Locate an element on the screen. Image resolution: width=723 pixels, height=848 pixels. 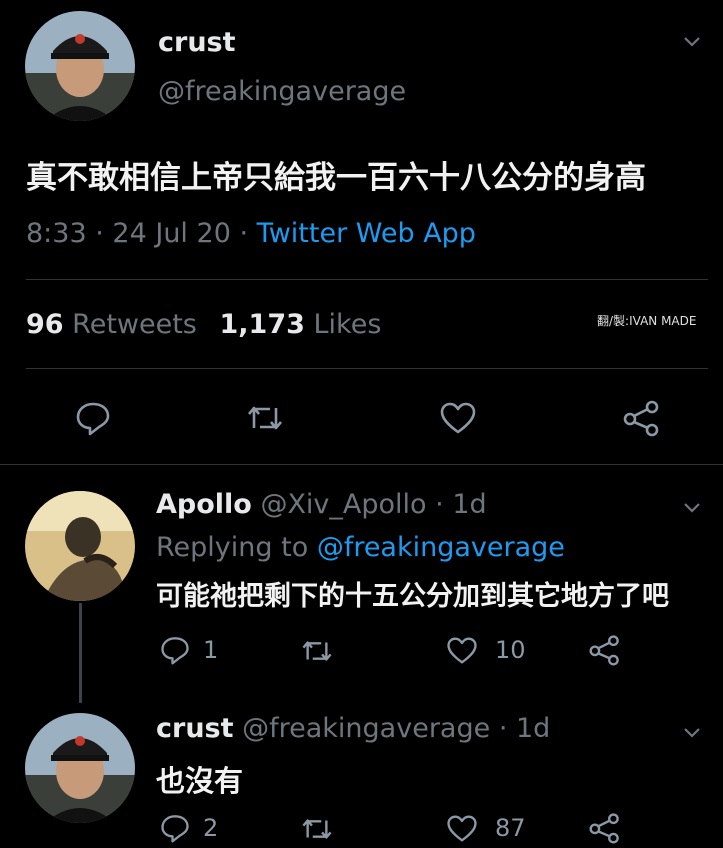
retweet-count: 96 is located at coordinates (45, 324).